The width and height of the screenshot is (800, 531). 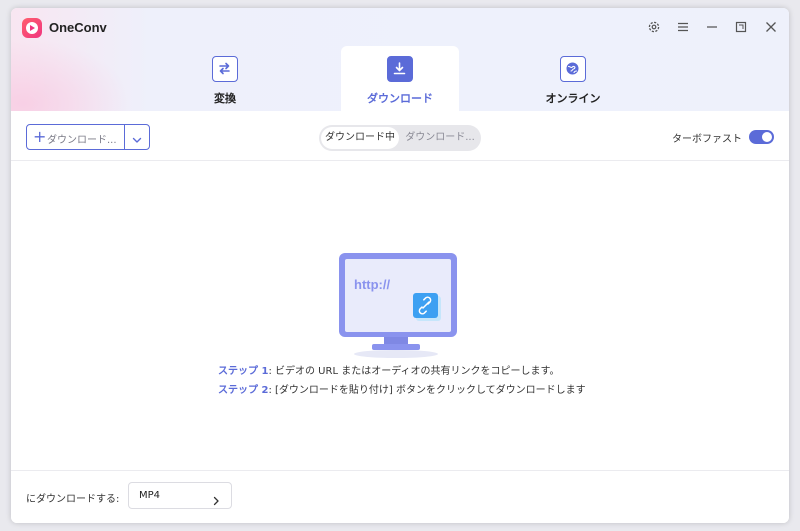 What do you see at coordinates (741, 27) in the screenshot?
I see `maximize-icon` at bounding box center [741, 27].